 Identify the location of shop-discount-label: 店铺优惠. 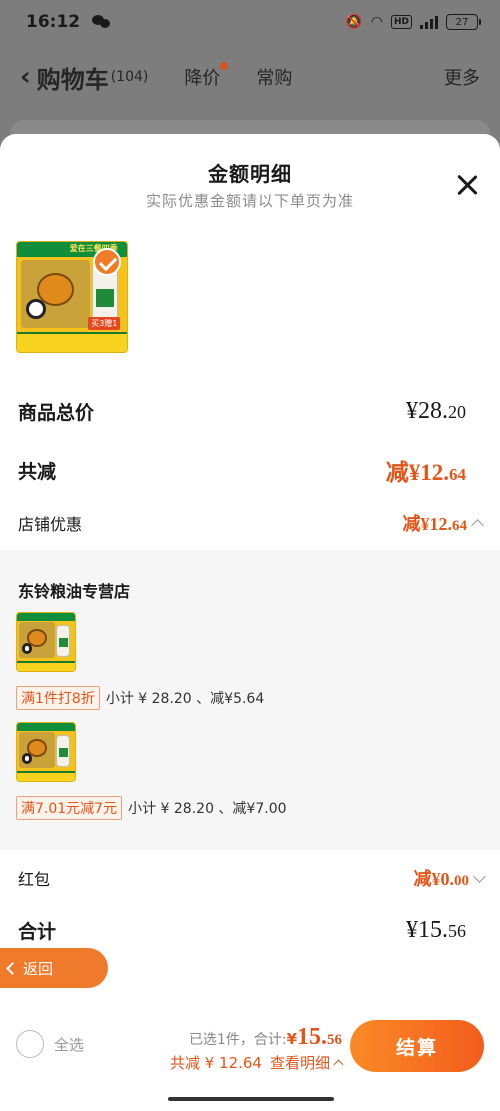
(50, 524).